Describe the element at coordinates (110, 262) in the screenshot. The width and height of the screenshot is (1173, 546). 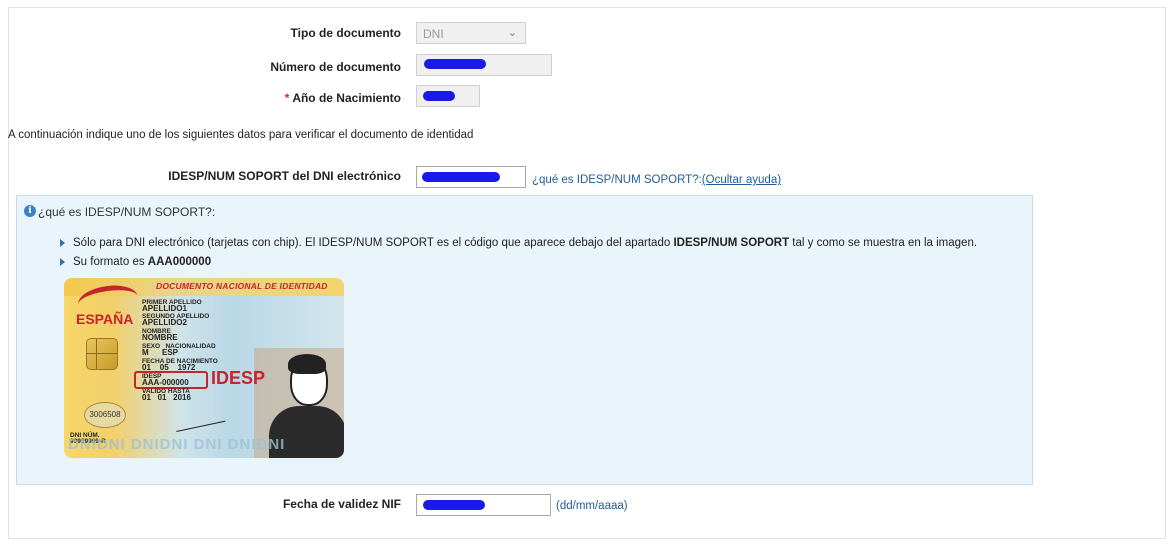
I see `help-bullet-2-text: Su formato es` at that location.